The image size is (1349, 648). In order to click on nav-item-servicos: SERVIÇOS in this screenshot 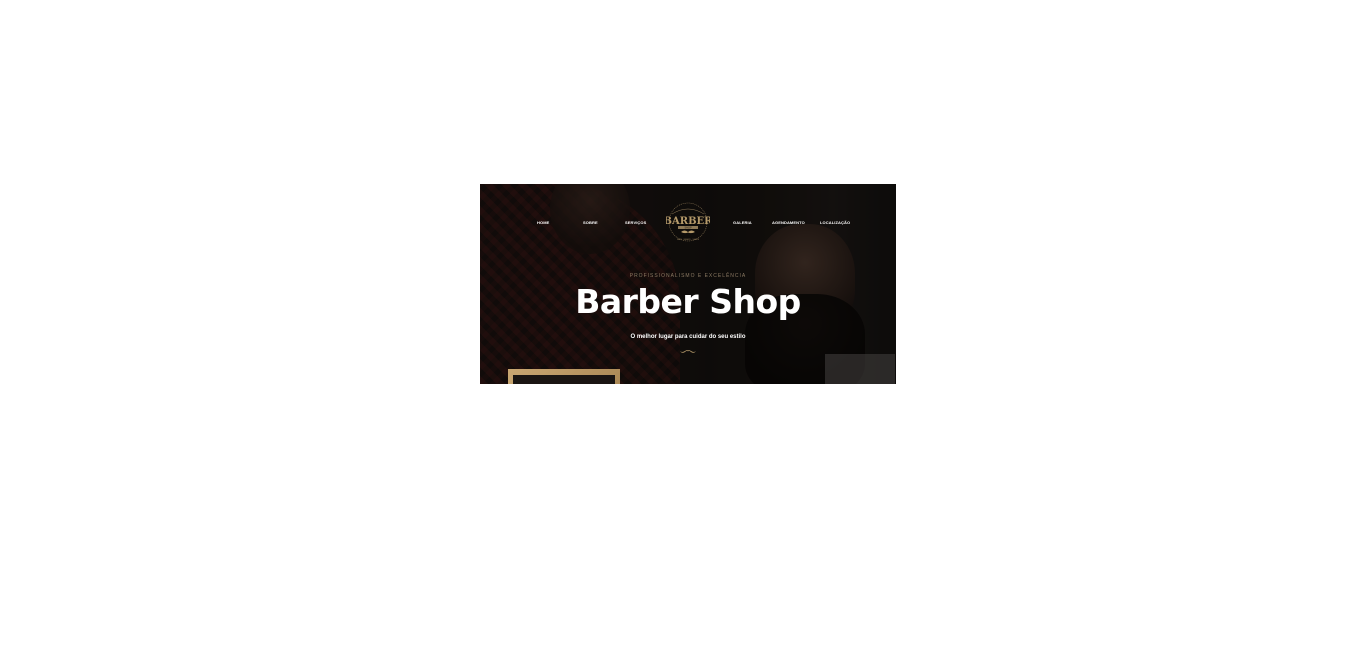, I will do `click(635, 222)`.